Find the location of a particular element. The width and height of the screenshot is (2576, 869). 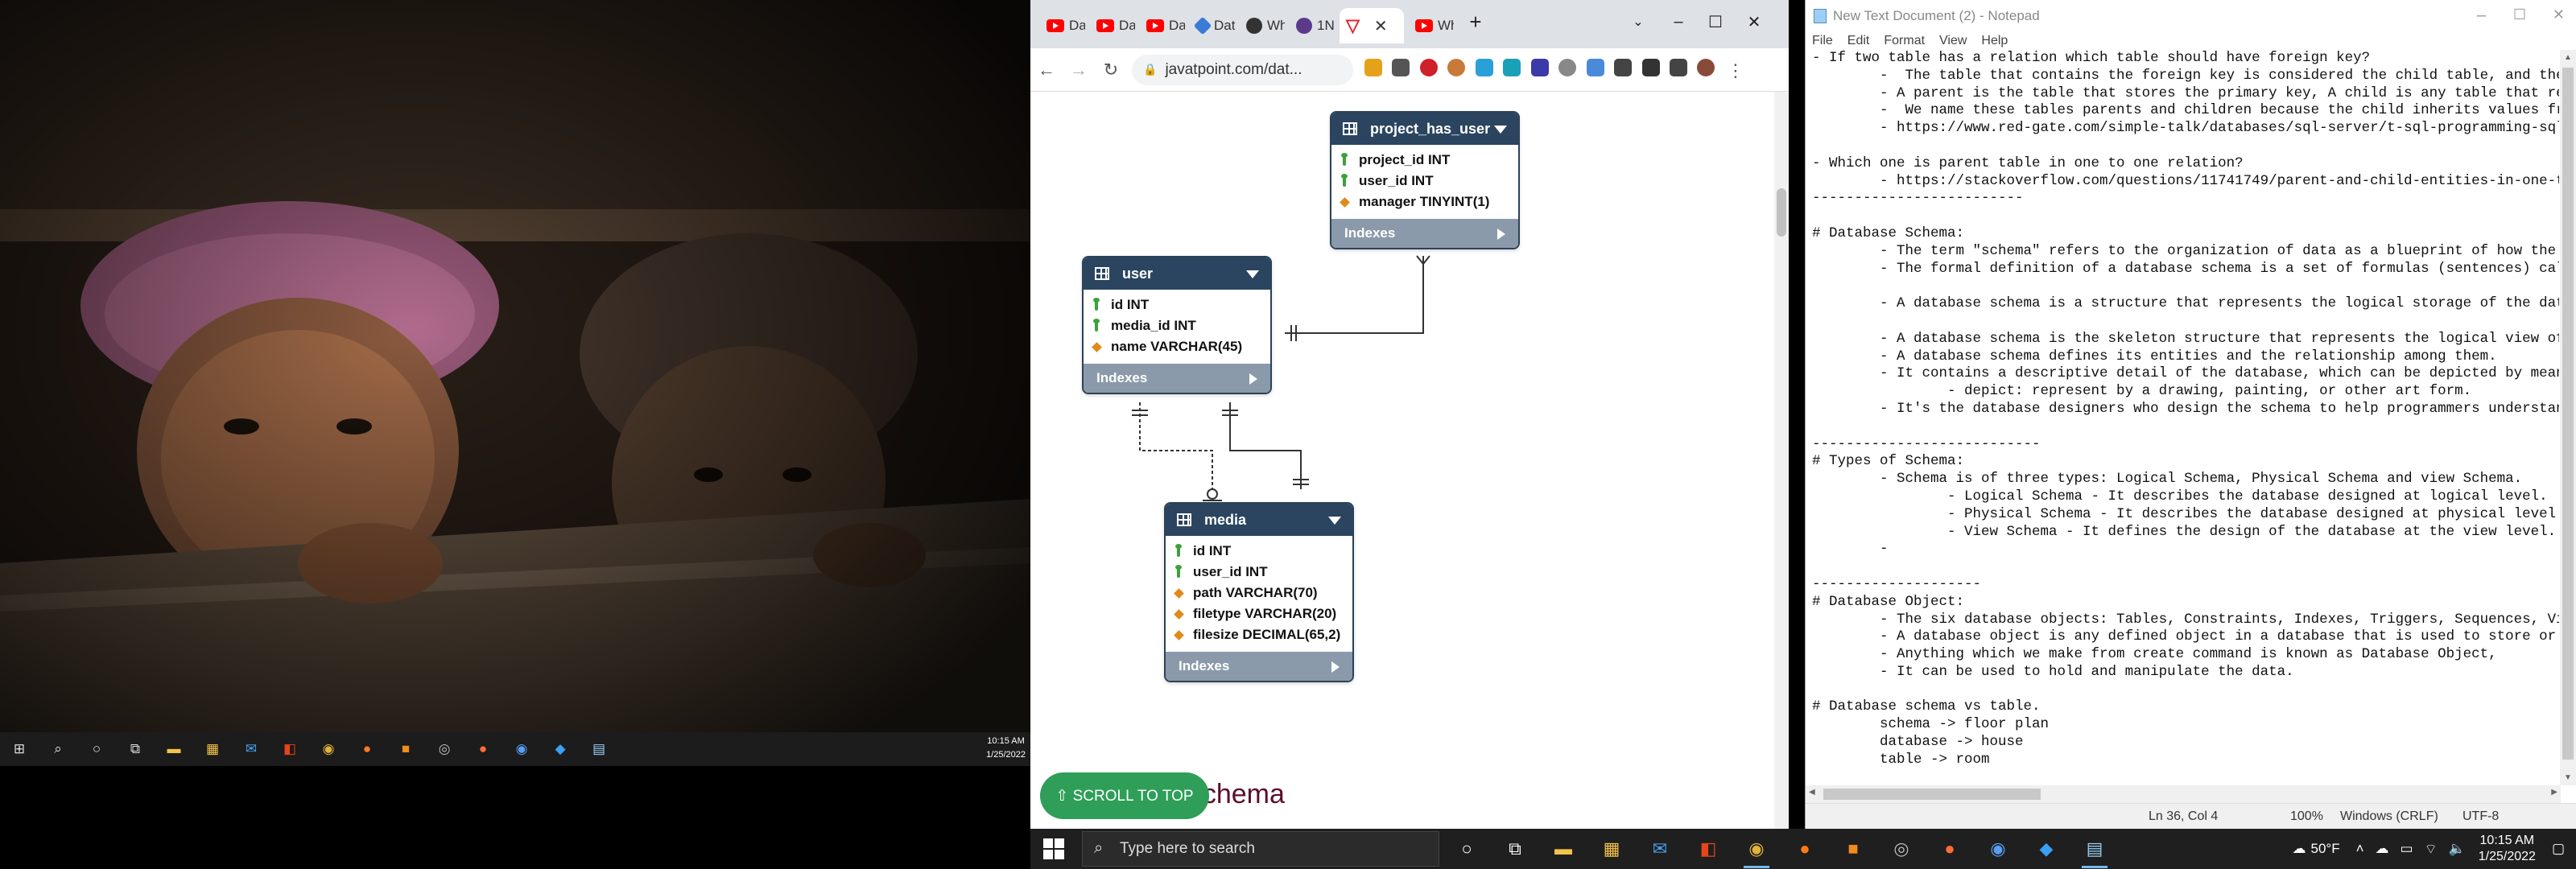

search-icon: ⌕ is located at coordinates (58, 749).